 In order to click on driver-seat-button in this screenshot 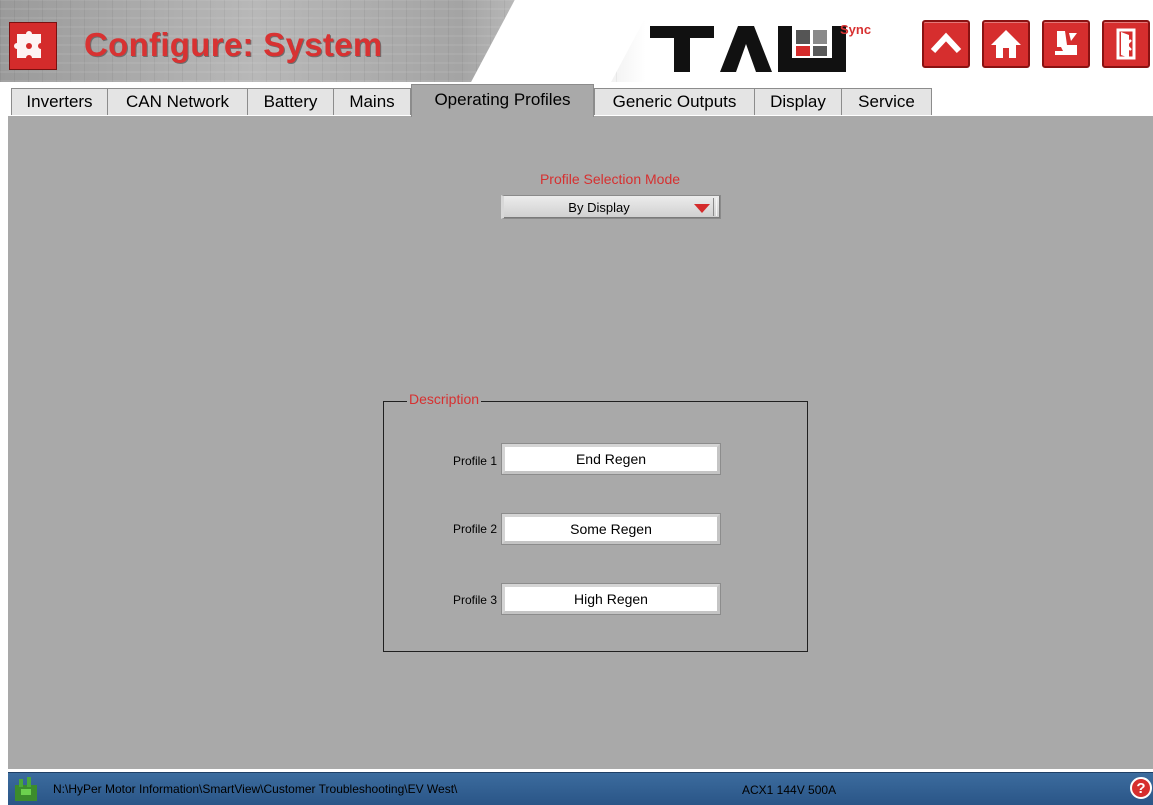, I will do `click(1066, 44)`.